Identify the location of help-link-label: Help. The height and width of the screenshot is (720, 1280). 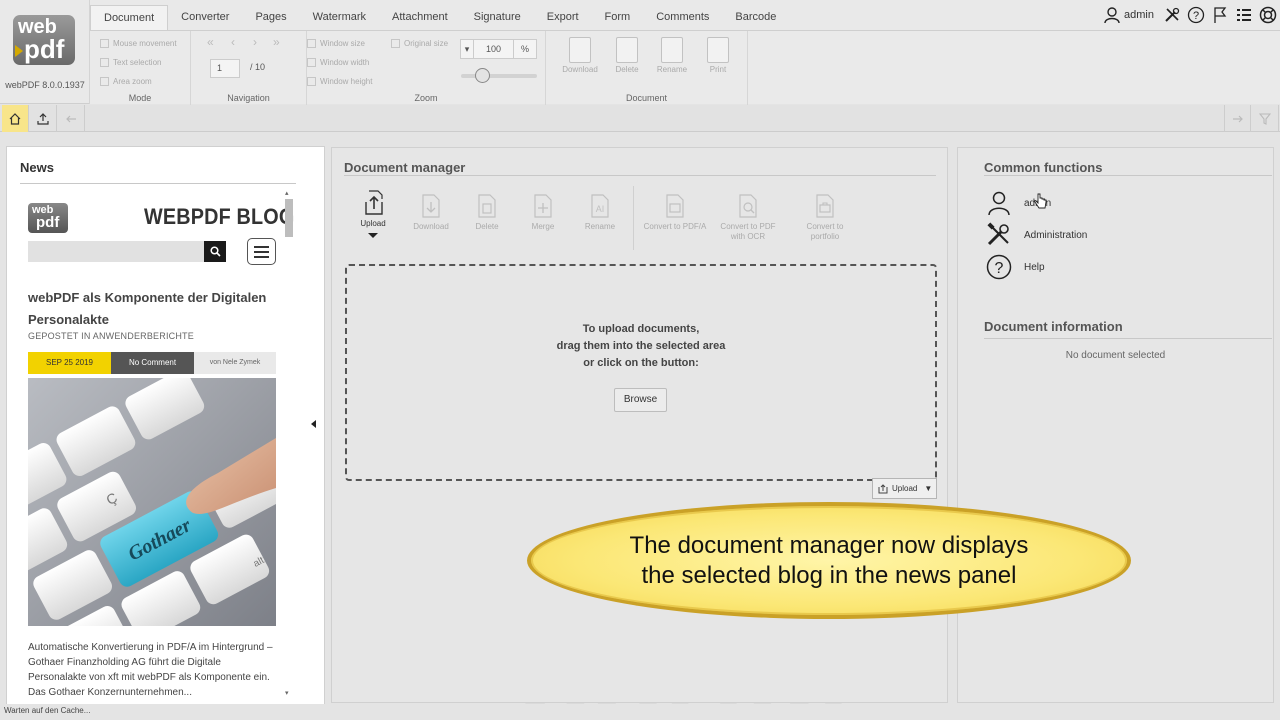
(1034, 267).